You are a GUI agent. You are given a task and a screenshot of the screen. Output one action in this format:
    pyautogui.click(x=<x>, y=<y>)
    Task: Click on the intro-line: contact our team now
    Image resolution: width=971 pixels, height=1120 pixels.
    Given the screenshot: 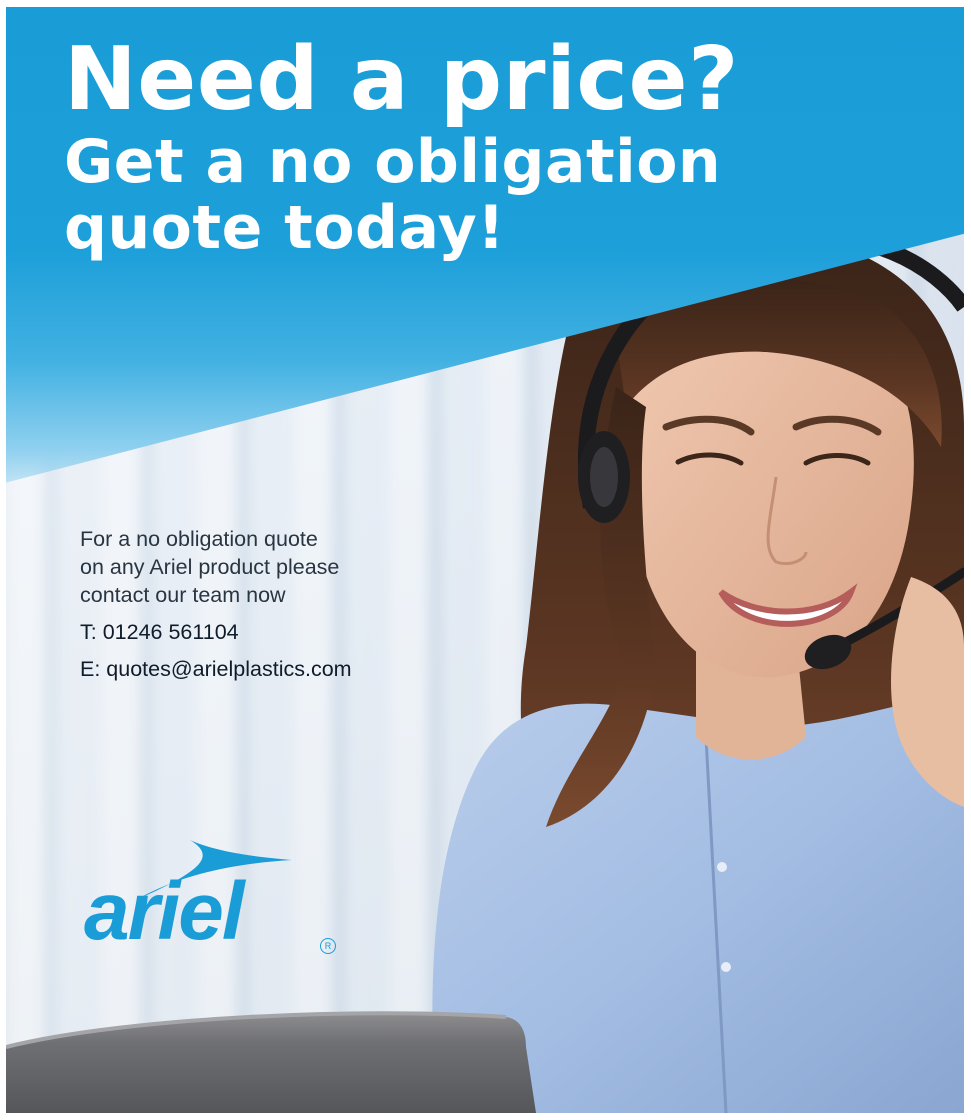 What is the action you would take?
    pyautogui.click(x=183, y=595)
    